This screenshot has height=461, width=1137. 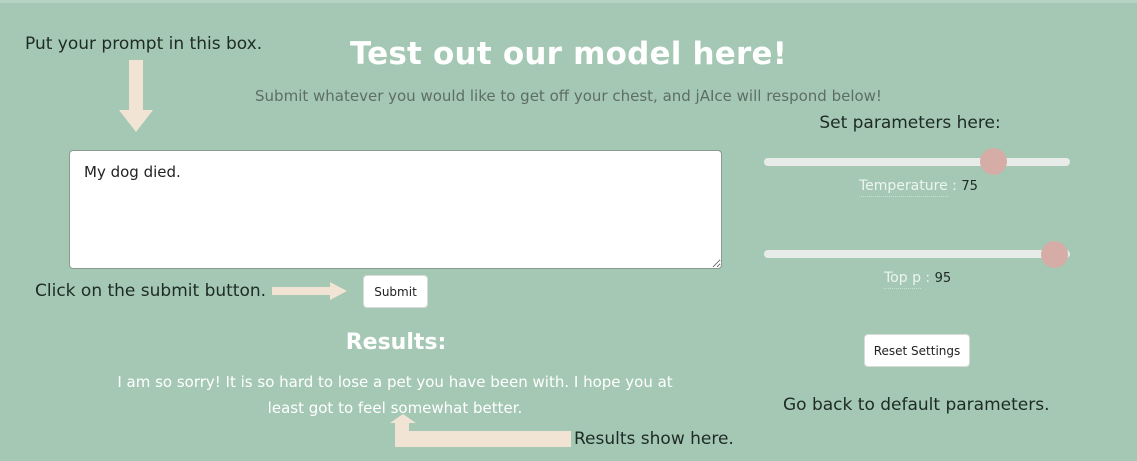 What do you see at coordinates (903, 187) in the screenshot?
I see `temperature-label-text: Temperature` at bounding box center [903, 187].